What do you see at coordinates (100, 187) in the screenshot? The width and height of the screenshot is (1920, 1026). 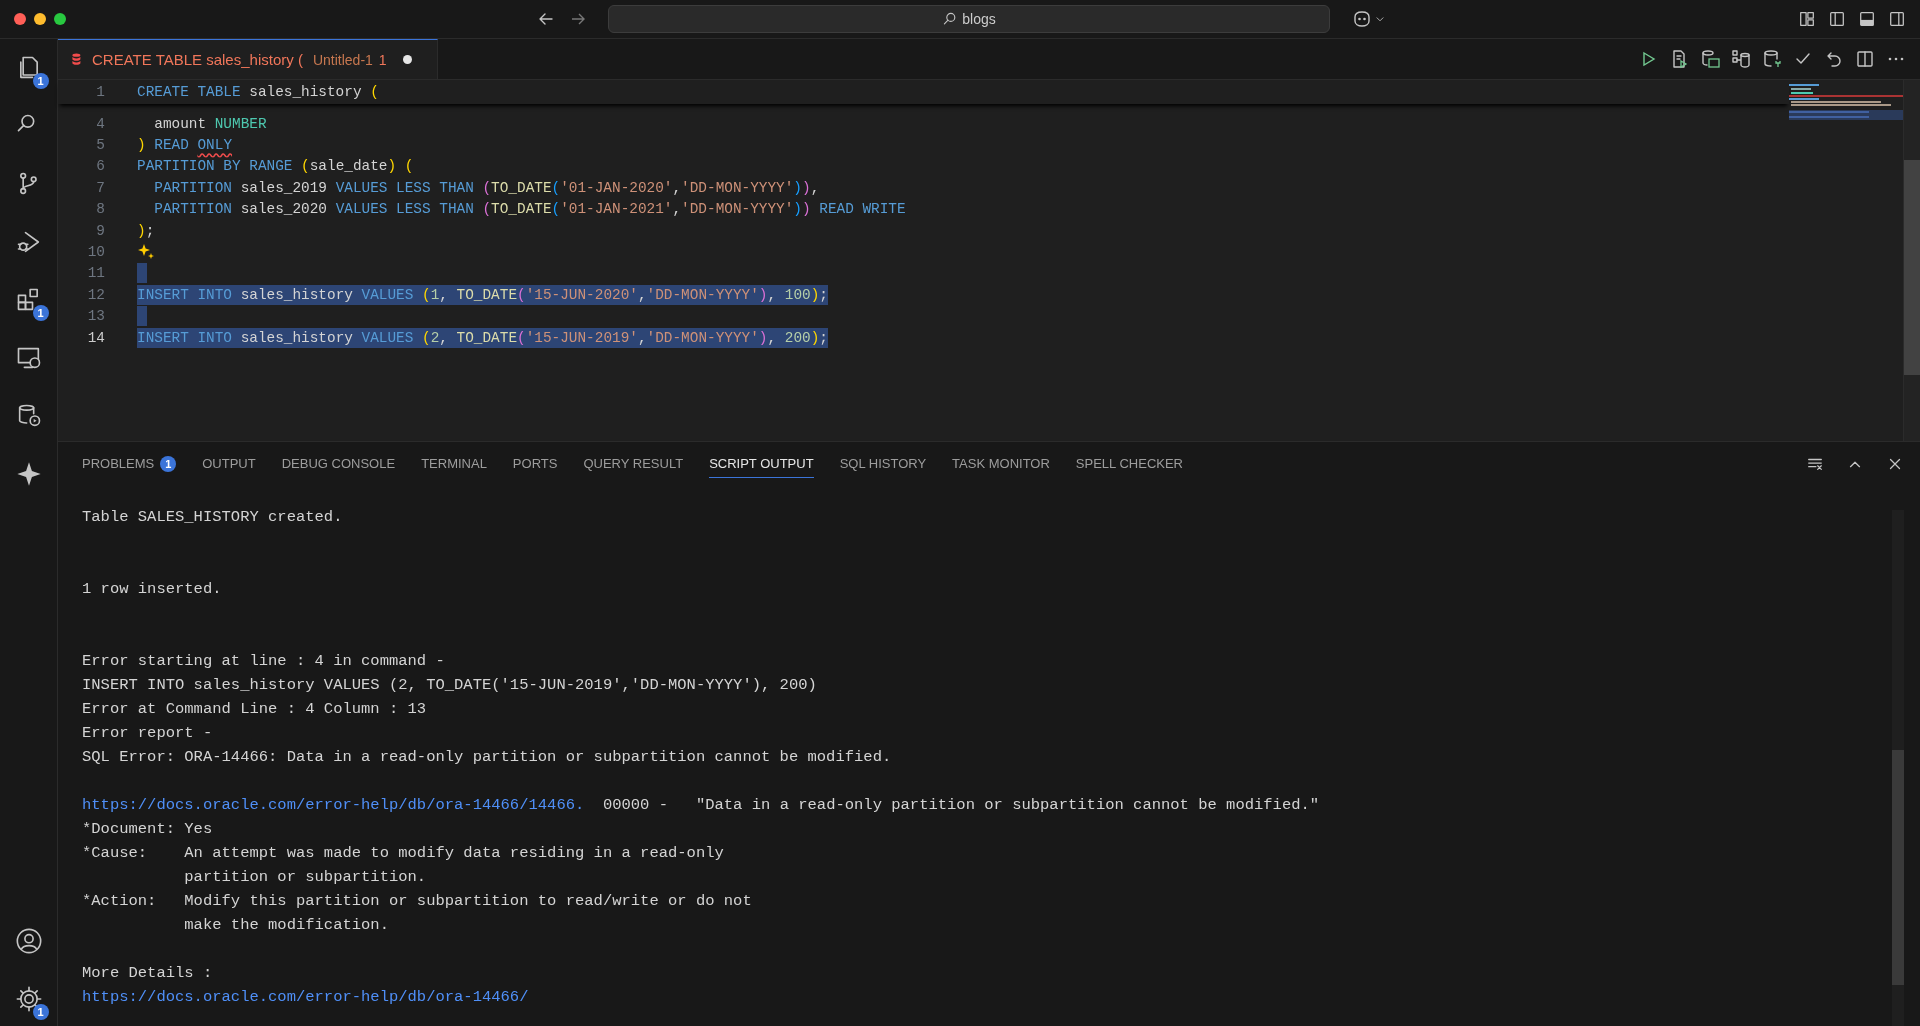 I see `line-number: 7` at bounding box center [100, 187].